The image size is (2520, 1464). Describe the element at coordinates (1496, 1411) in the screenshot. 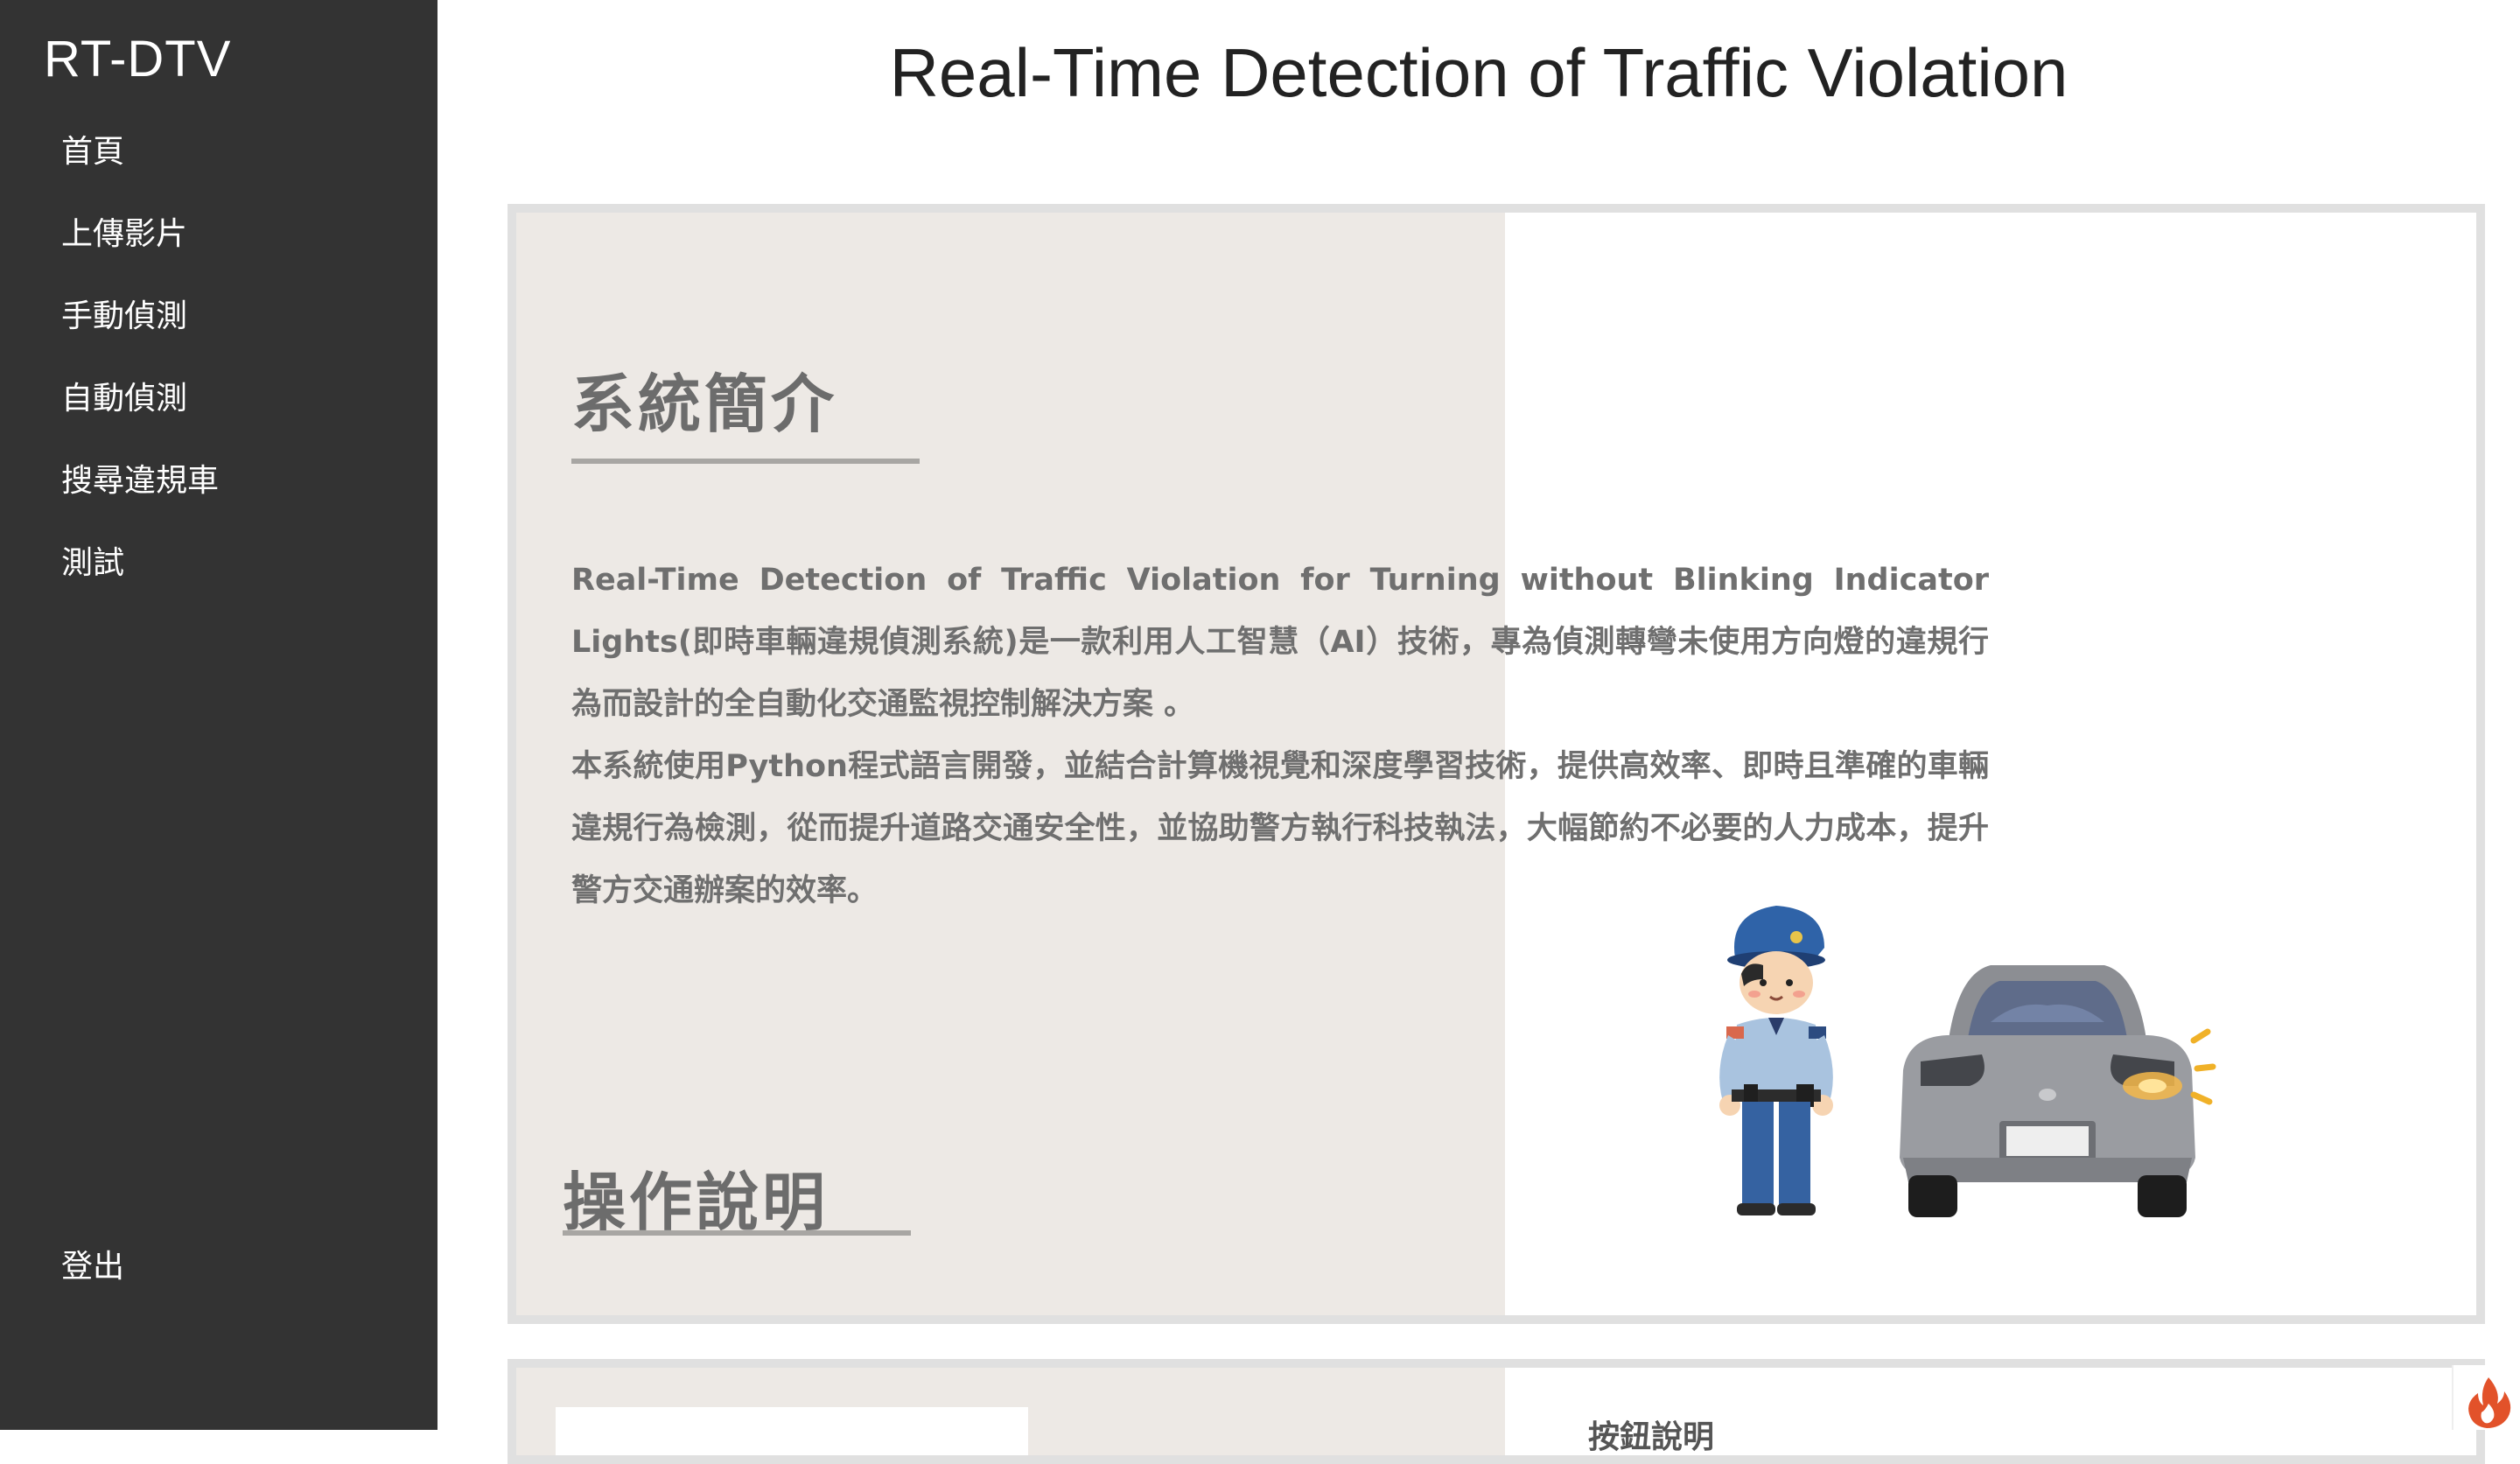

I see `operation-card: 按鈕說明` at that location.